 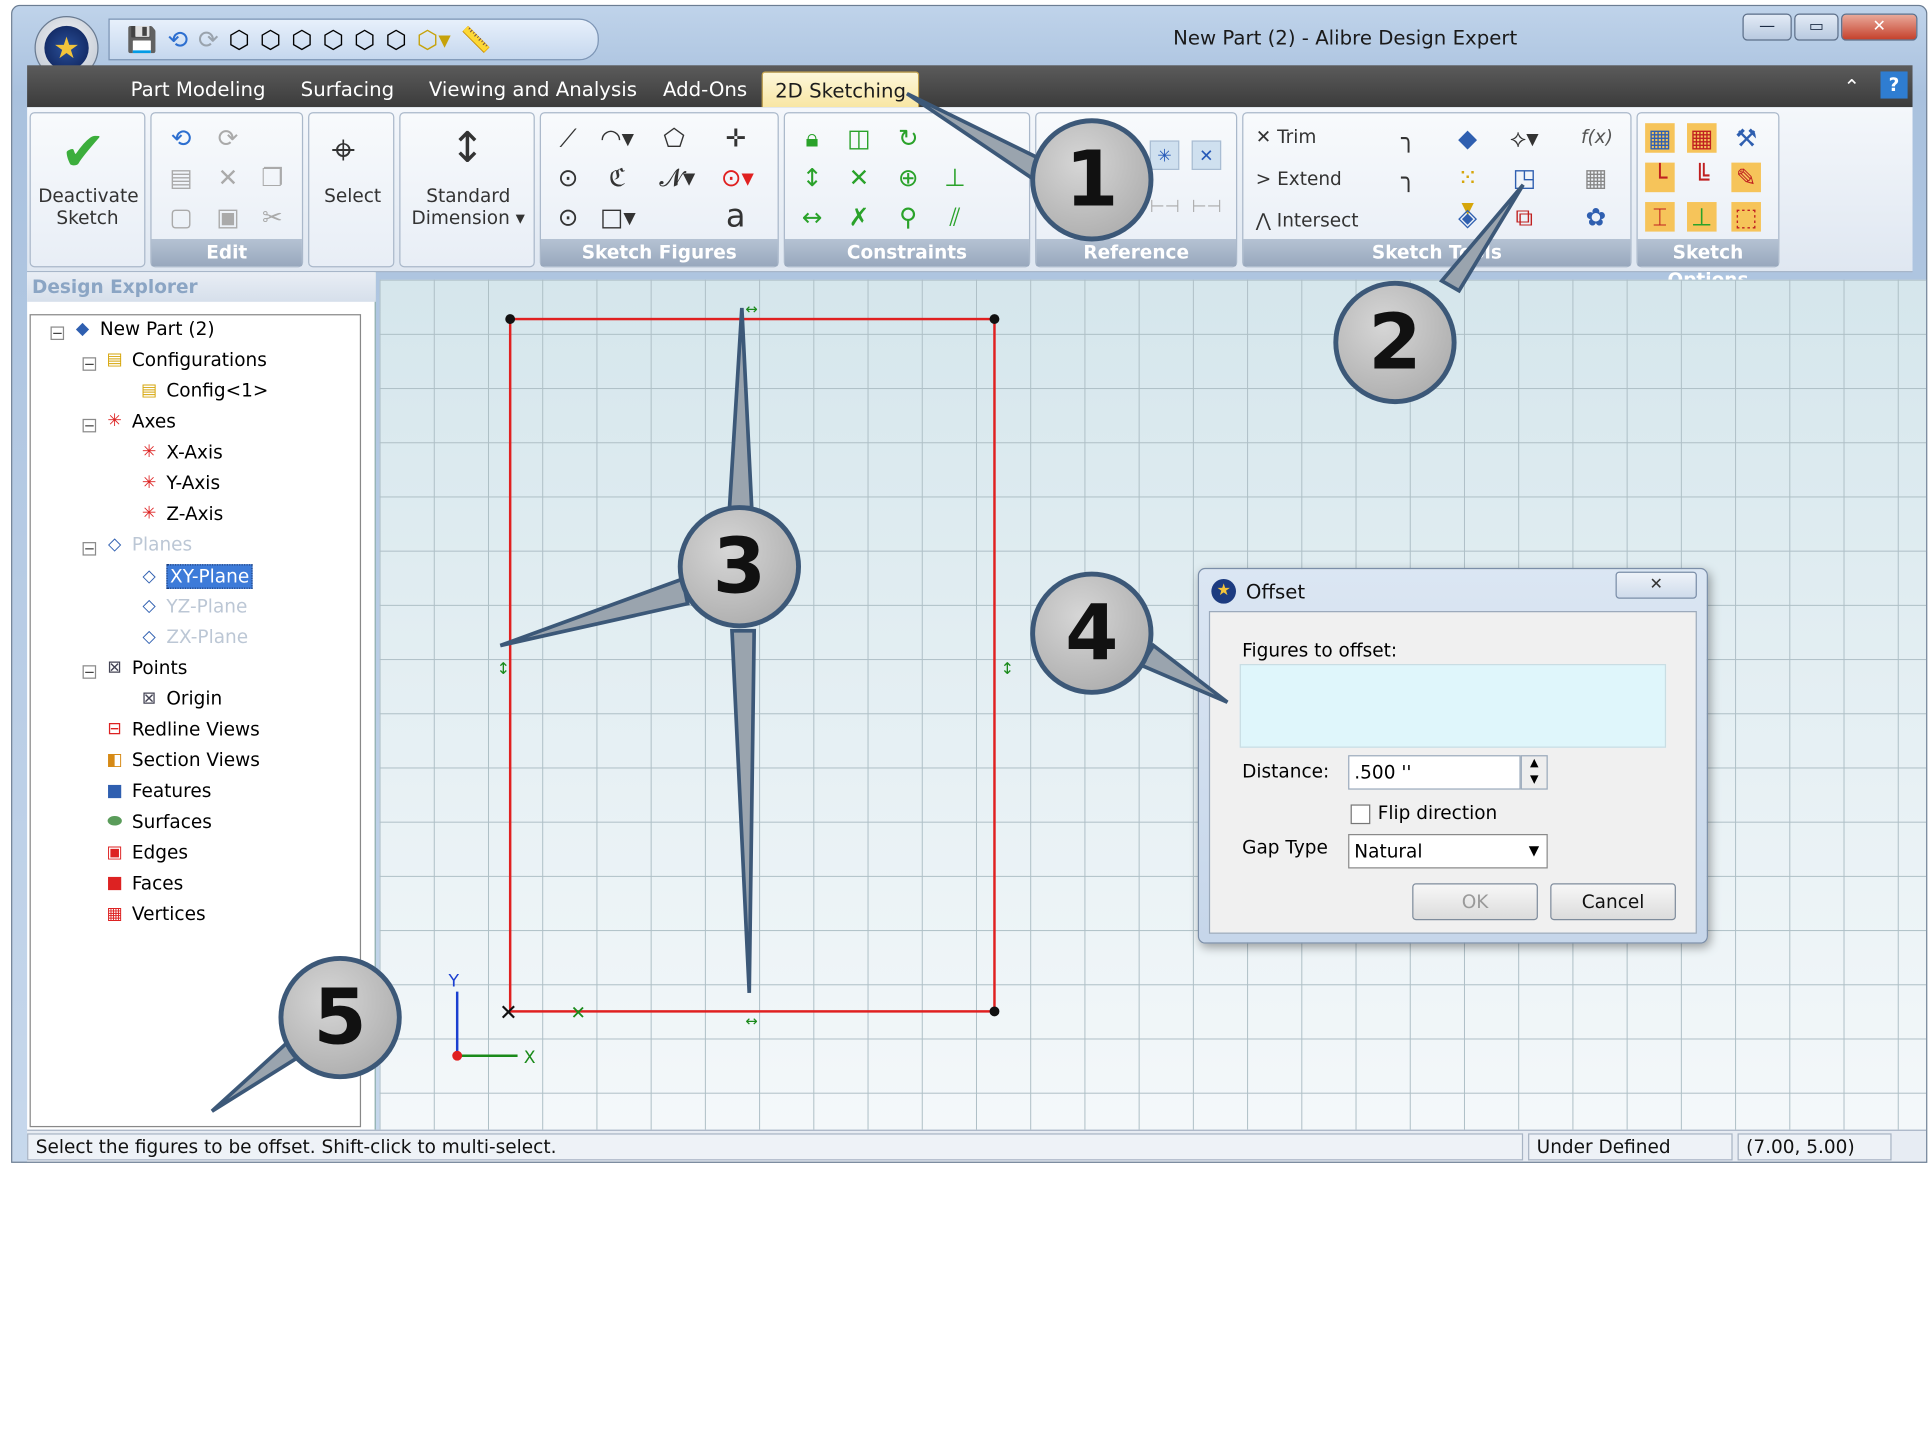 I want to click on line-icon: ⟋, so click(x=568, y=138).